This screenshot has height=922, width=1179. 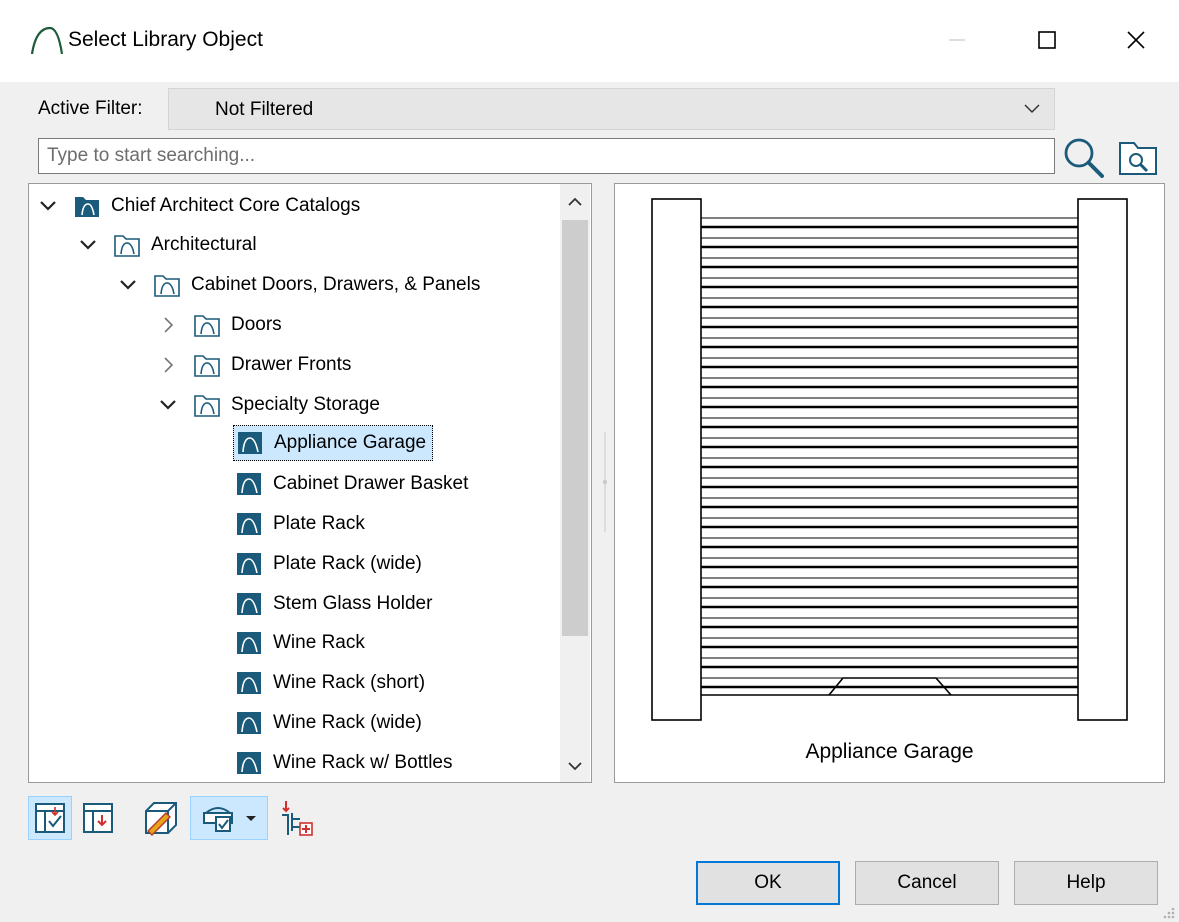 I want to click on tree-item-wine-rack: Wine Rack, so click(x=300, y=643).